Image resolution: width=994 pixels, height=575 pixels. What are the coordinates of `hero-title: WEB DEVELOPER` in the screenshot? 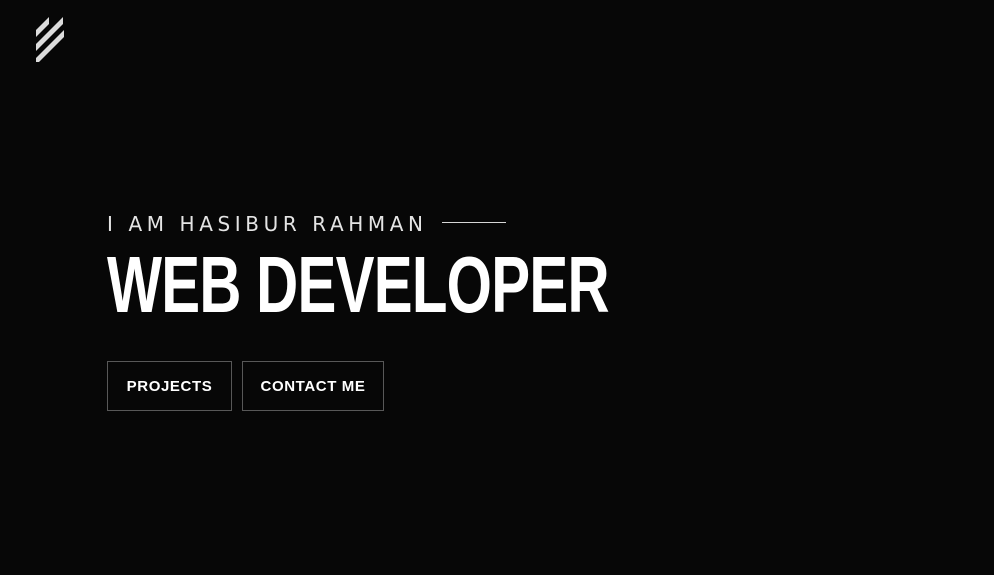 It's located at (358, 284).